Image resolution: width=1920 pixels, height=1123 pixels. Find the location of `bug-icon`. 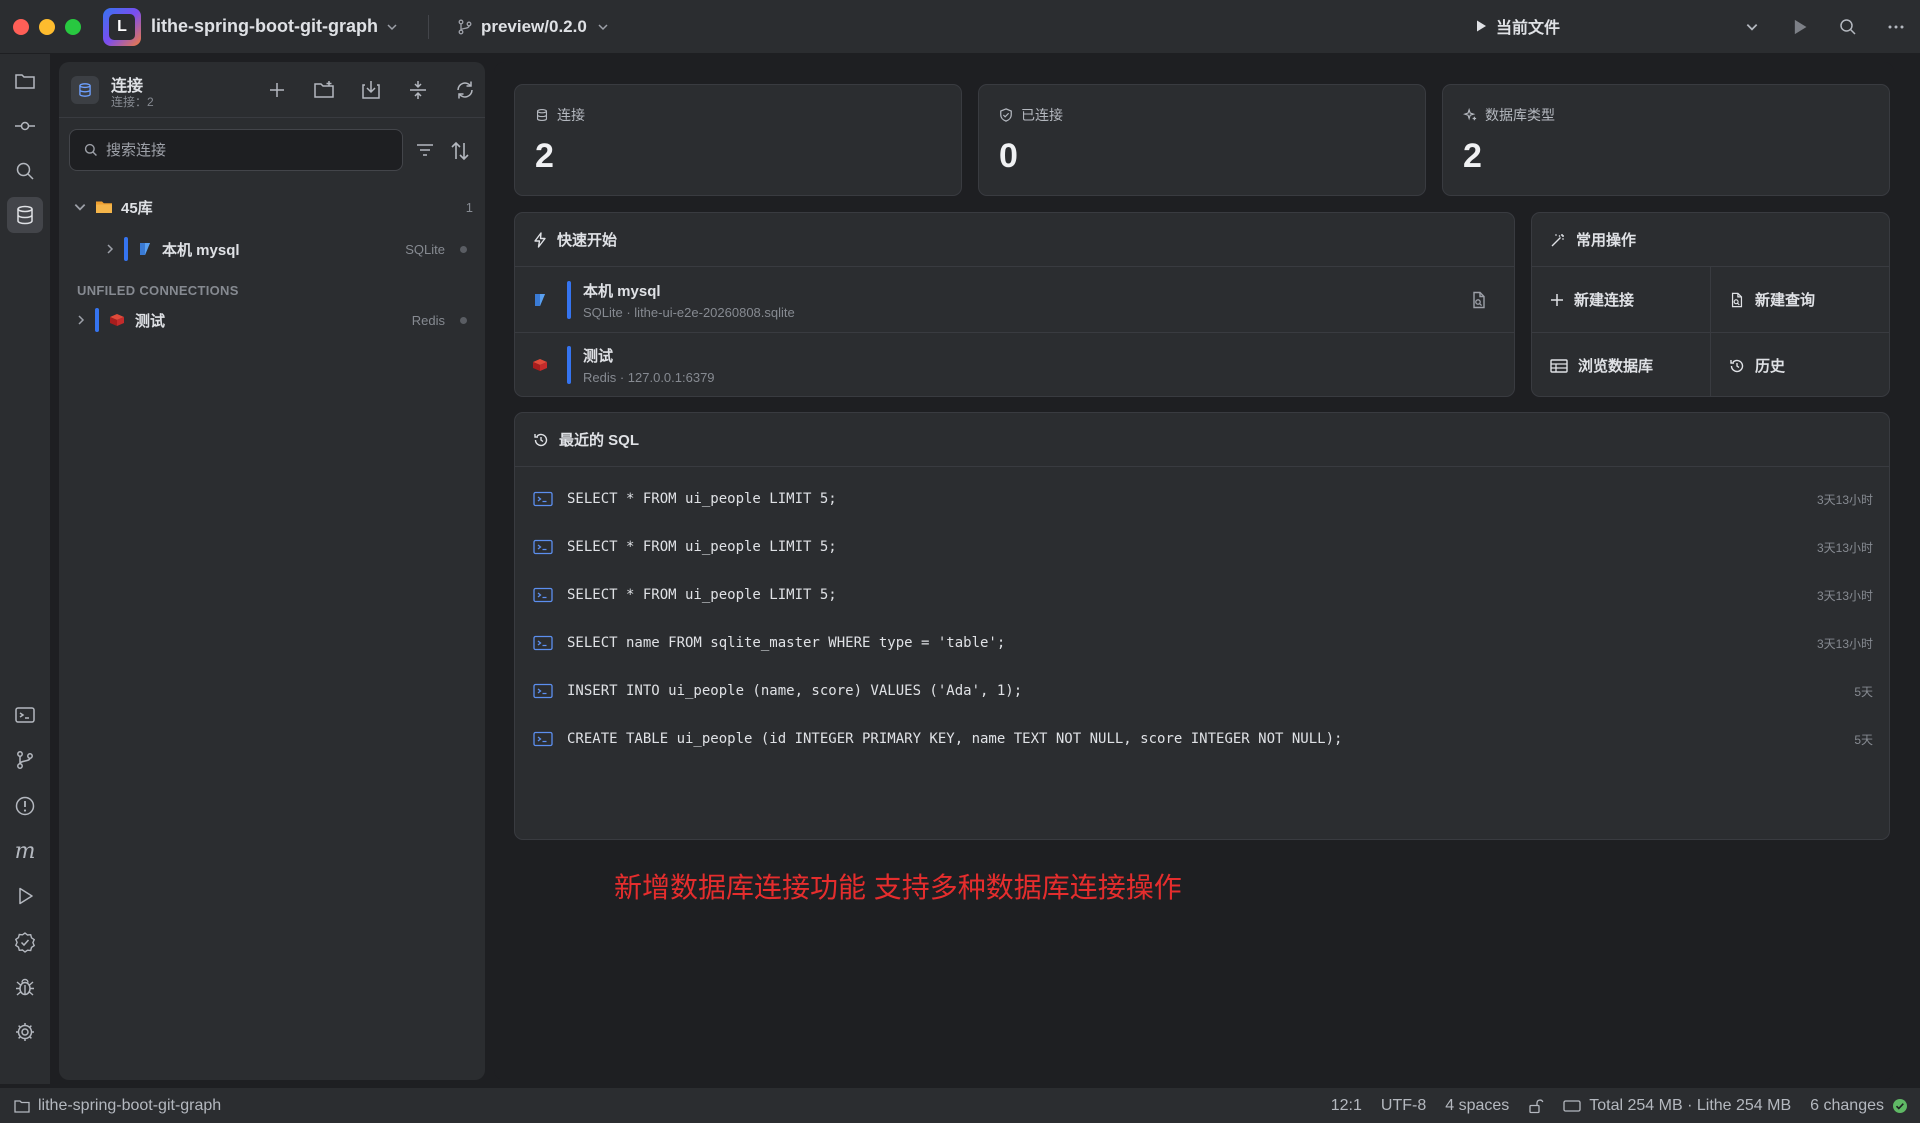

bug-icon is located at coordinates (25, 987).